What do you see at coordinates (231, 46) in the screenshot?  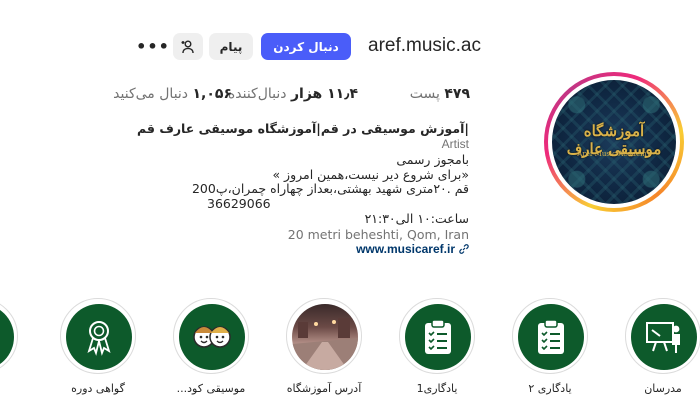 I see `message-button: پیام` at bounding box center [231, 46].